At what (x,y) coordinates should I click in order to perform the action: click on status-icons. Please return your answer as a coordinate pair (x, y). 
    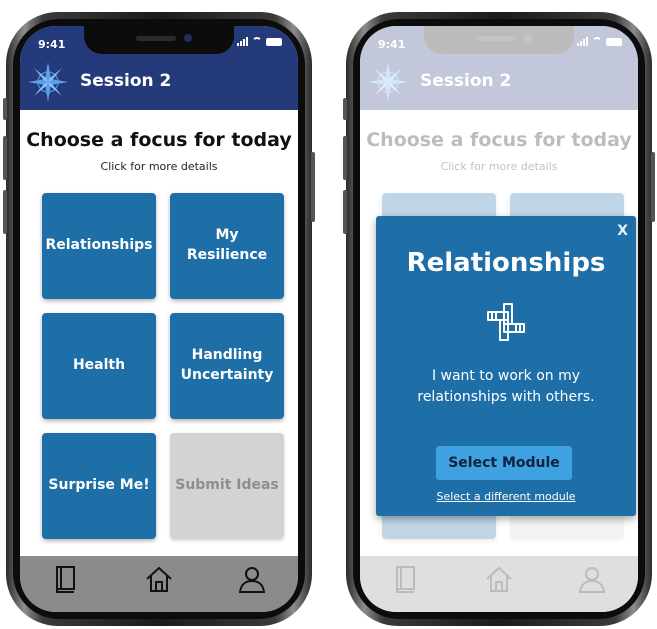
    Looking at the image, I should click on (259, 41).